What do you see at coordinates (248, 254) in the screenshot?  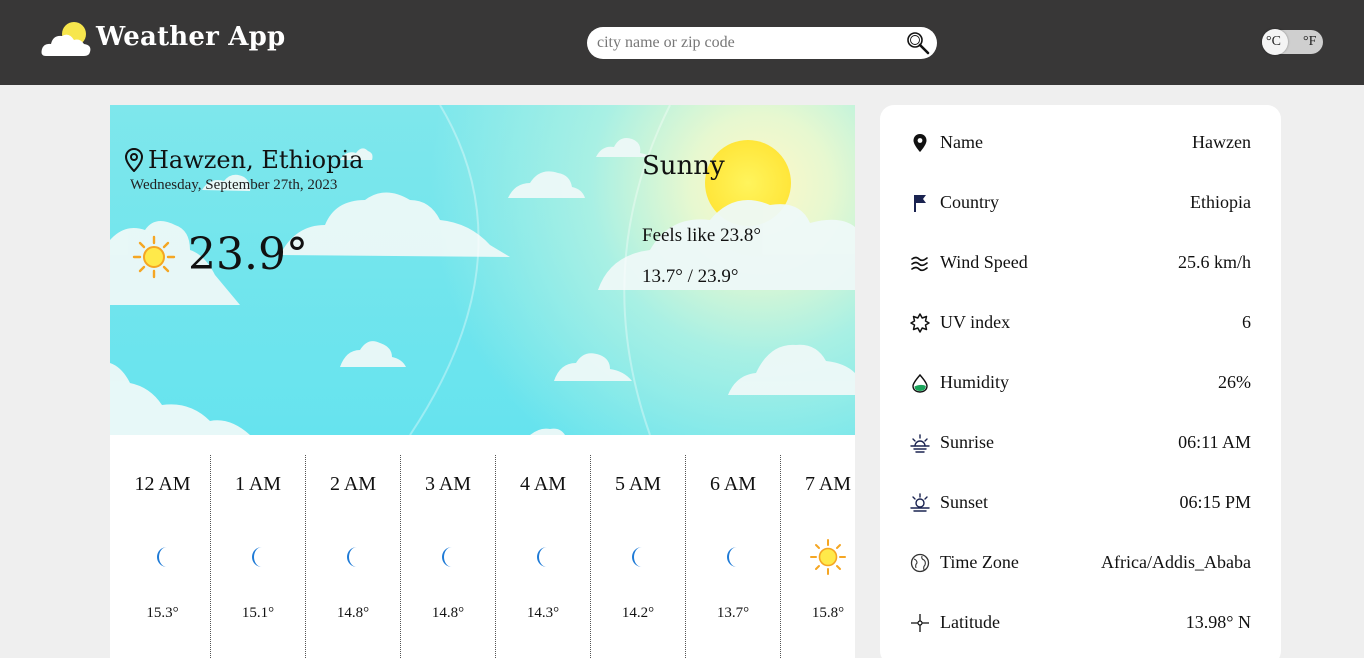 I see `current-temperature: 23.9°` at bounding box center [248, 254].